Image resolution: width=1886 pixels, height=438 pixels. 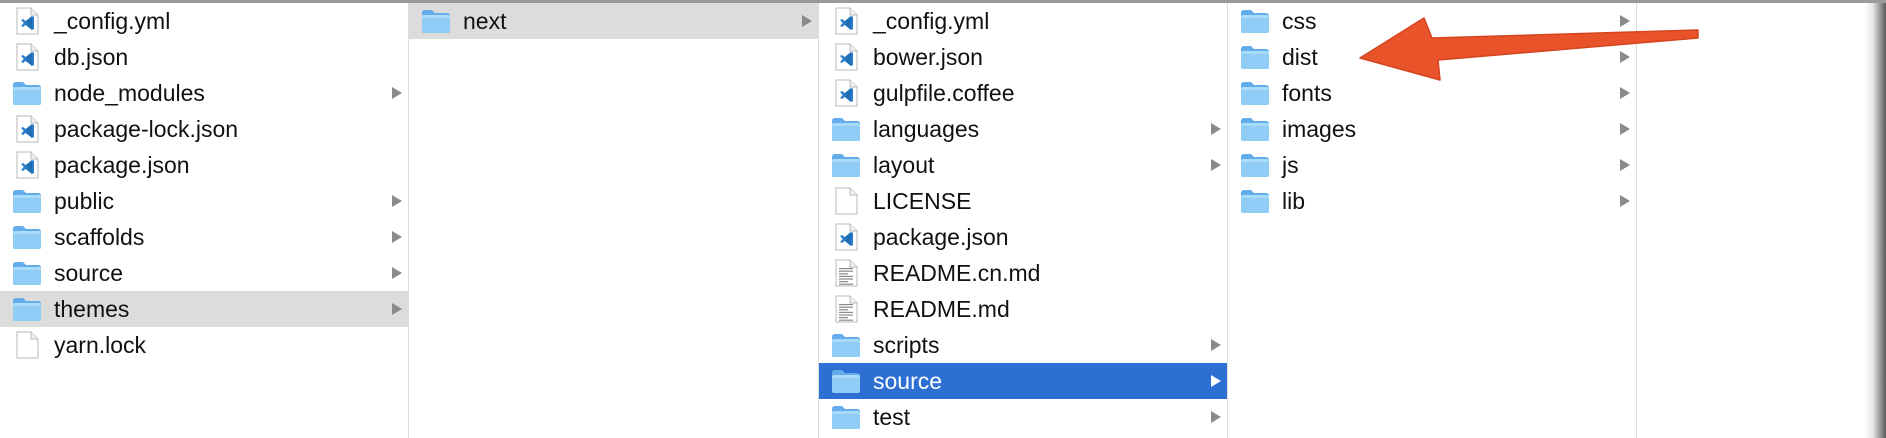 What do you see at coordinates (204, 237) in the screenshot?
I see `file-list-item: scaffolds` at bounding box center [204, 237].